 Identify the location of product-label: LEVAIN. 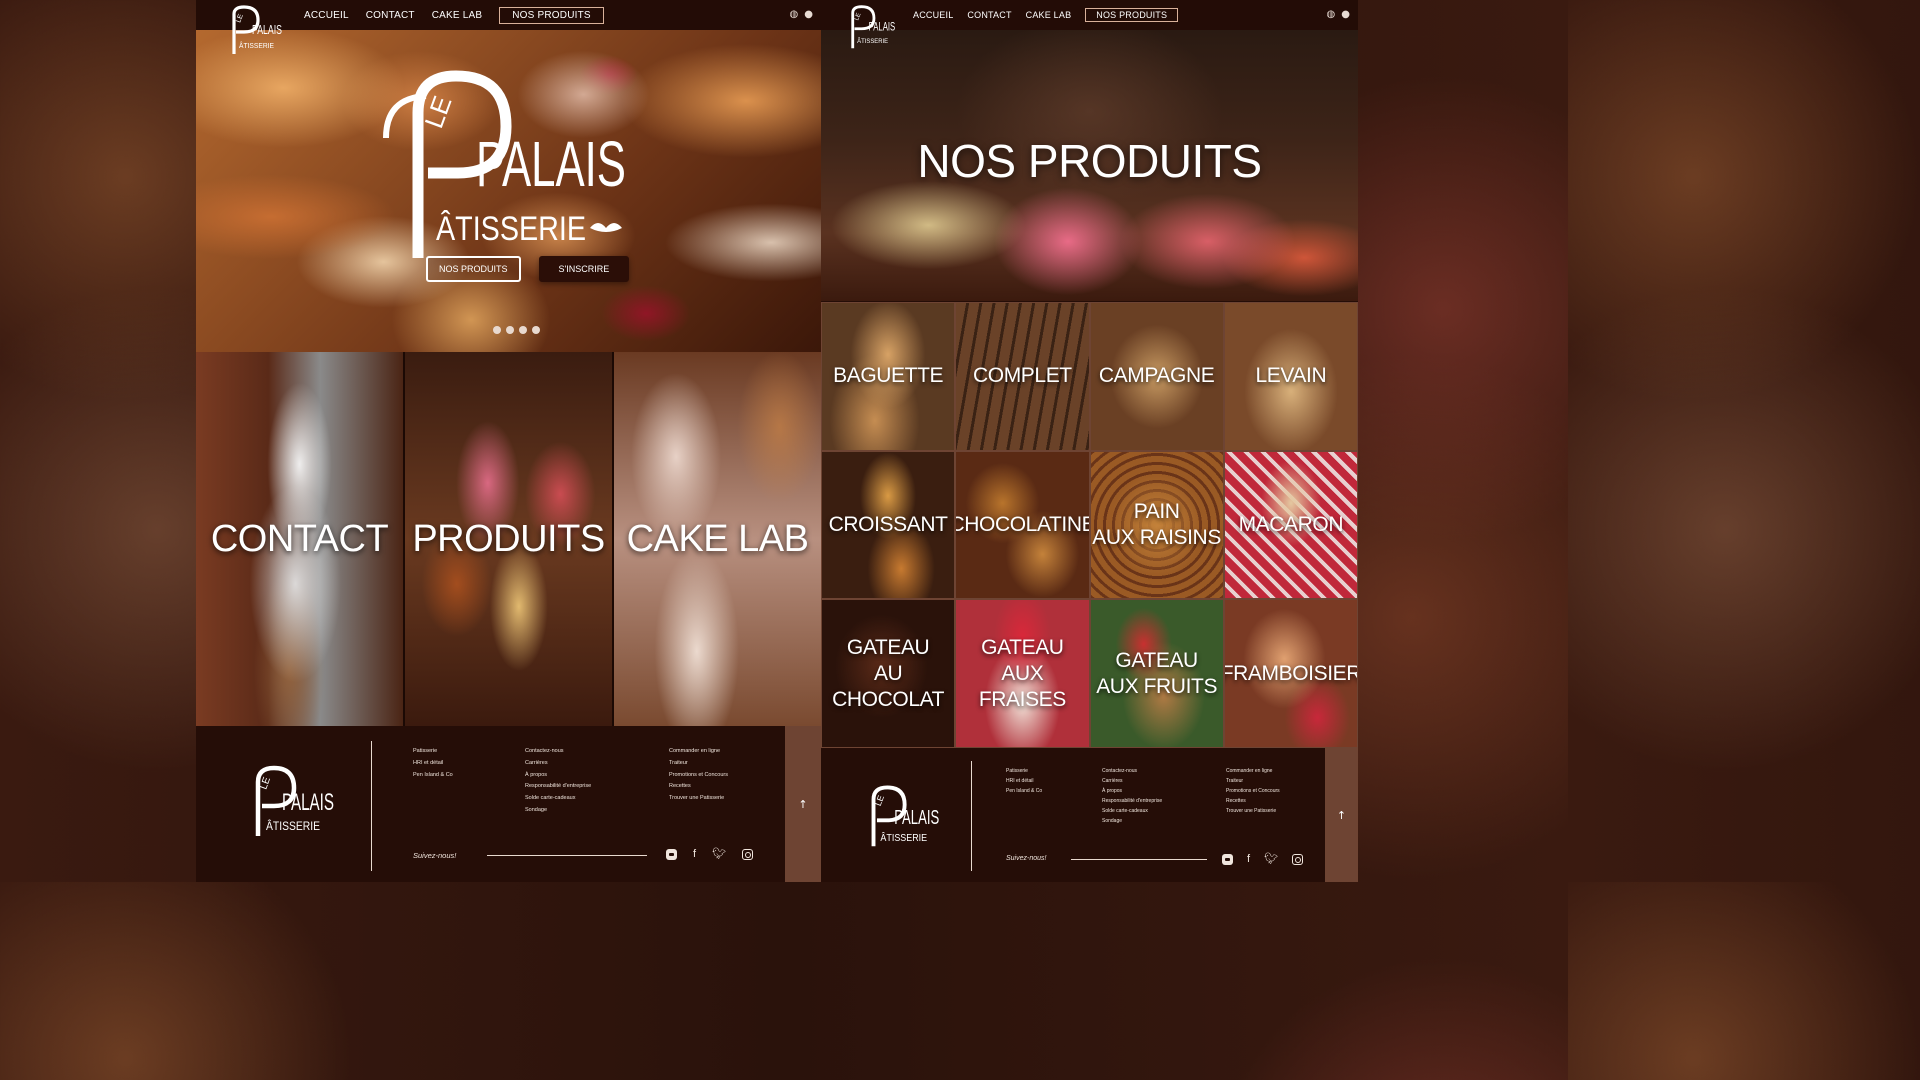
(1291, 376).